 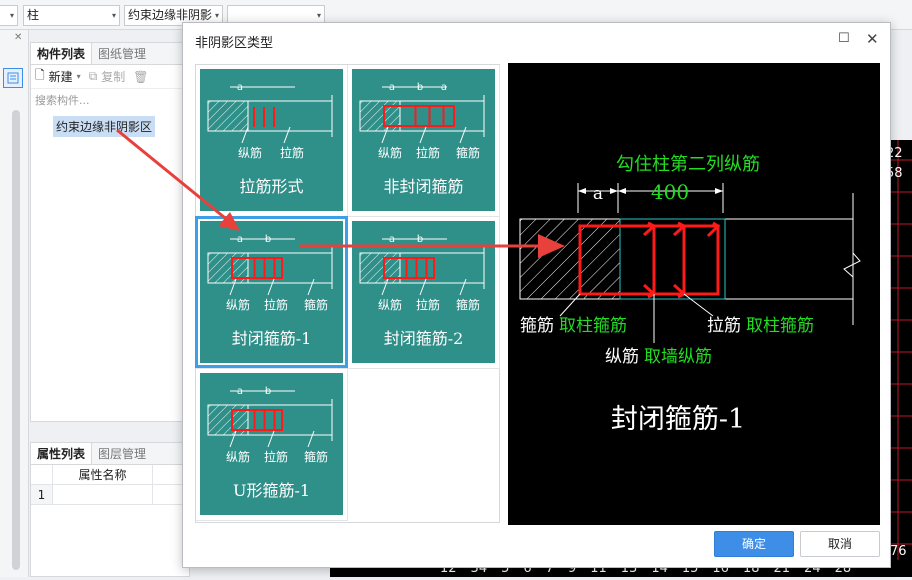 I want to click on type-caption: U形箍筋-1, so click(x=271, y=490).